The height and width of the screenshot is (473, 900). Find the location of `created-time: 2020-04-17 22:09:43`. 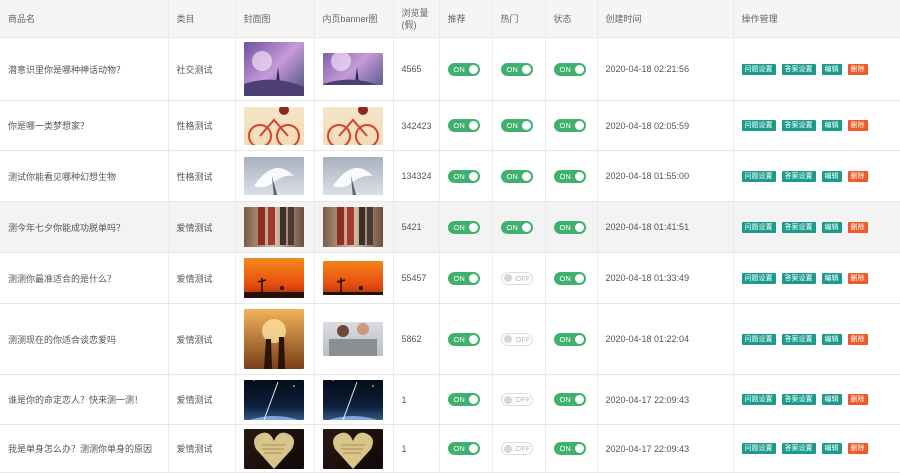

created-time: 2020-04-17 22:09:43 is located at coordinates (665, 448).